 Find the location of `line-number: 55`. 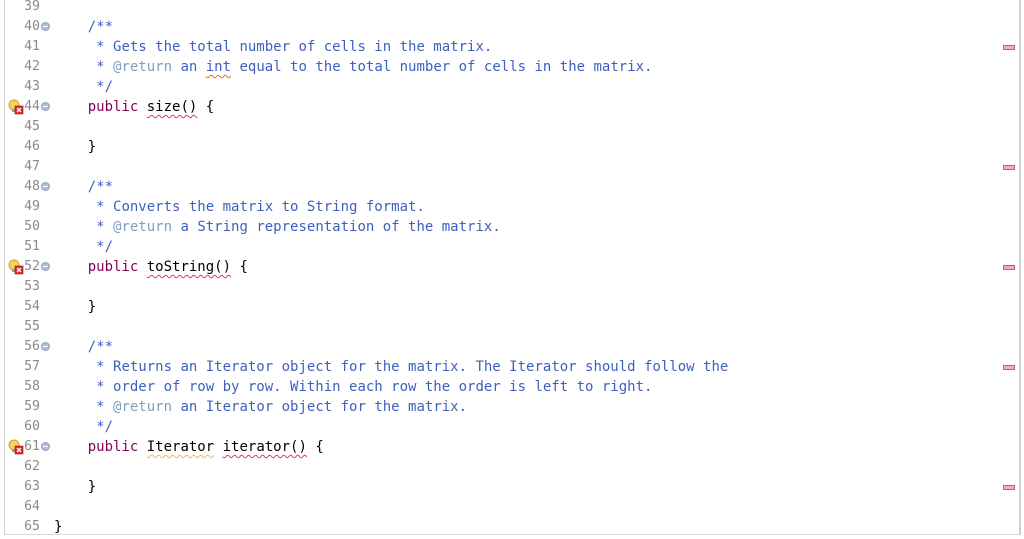

line-number: 55 is located at coordinates (32, 326).